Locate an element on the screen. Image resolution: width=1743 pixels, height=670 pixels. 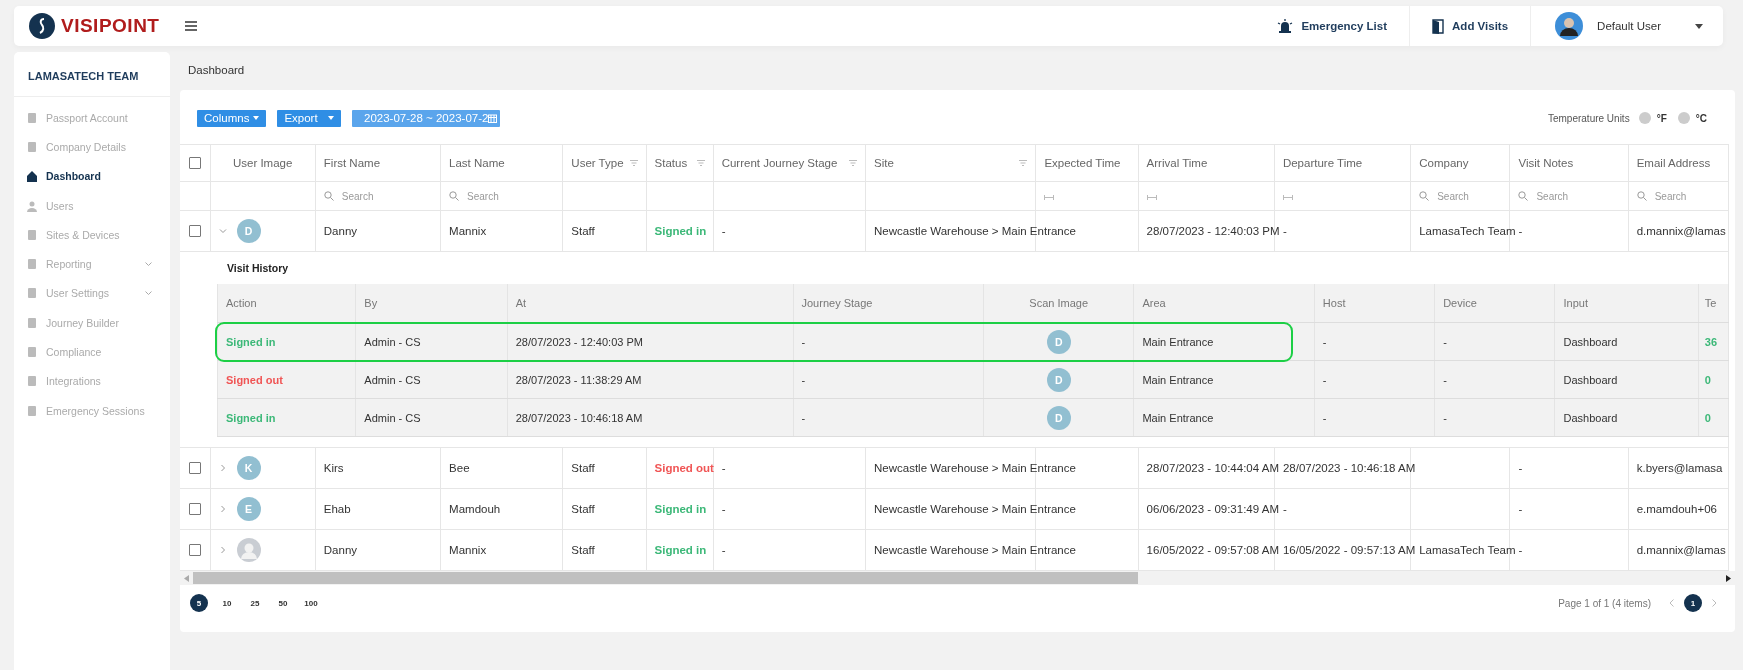
table-cell: Mannix is located at coordinates (468, 231).